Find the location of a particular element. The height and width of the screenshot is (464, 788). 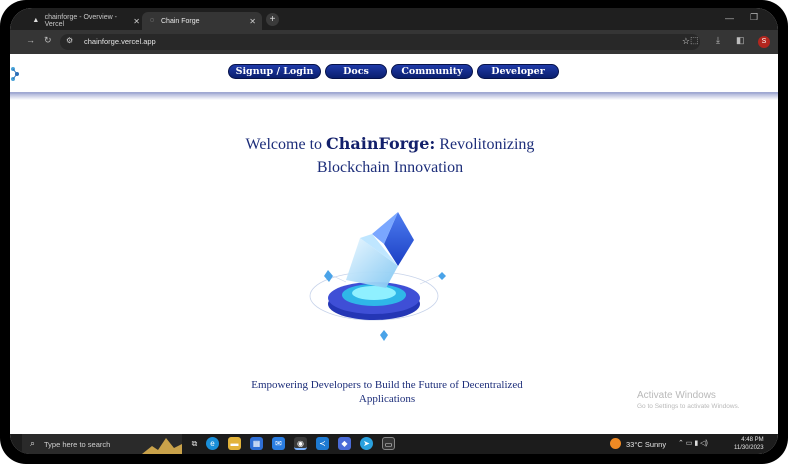

task-view-icon: ⧉ is located at coordinates (194, 443).